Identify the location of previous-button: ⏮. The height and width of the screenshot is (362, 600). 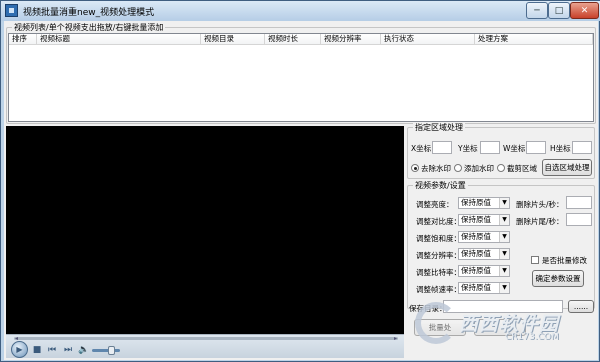
(52, 350).